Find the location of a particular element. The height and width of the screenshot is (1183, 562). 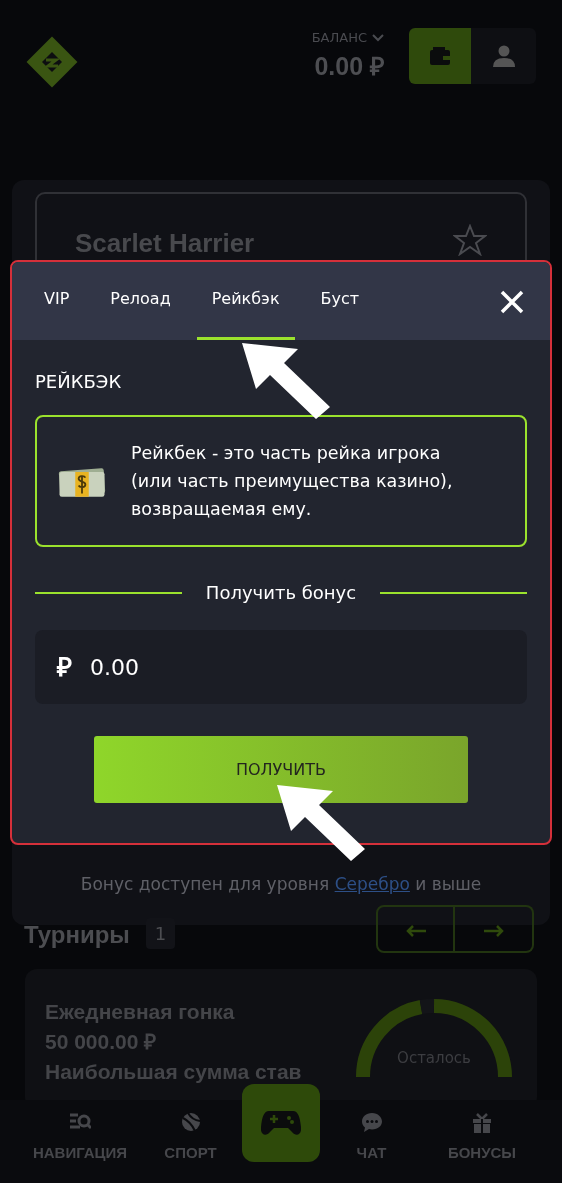

arrow-right-icon is located at coordinates (493, 930).